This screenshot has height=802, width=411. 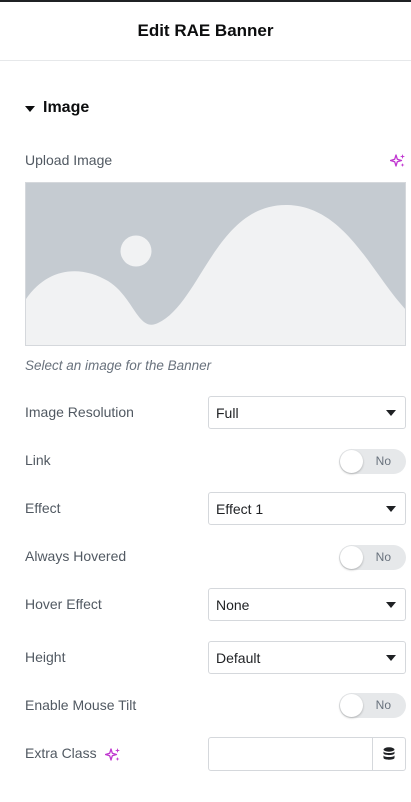 I want to click on panel-header: Edit RAE Banner, so click(x=205, y=31).